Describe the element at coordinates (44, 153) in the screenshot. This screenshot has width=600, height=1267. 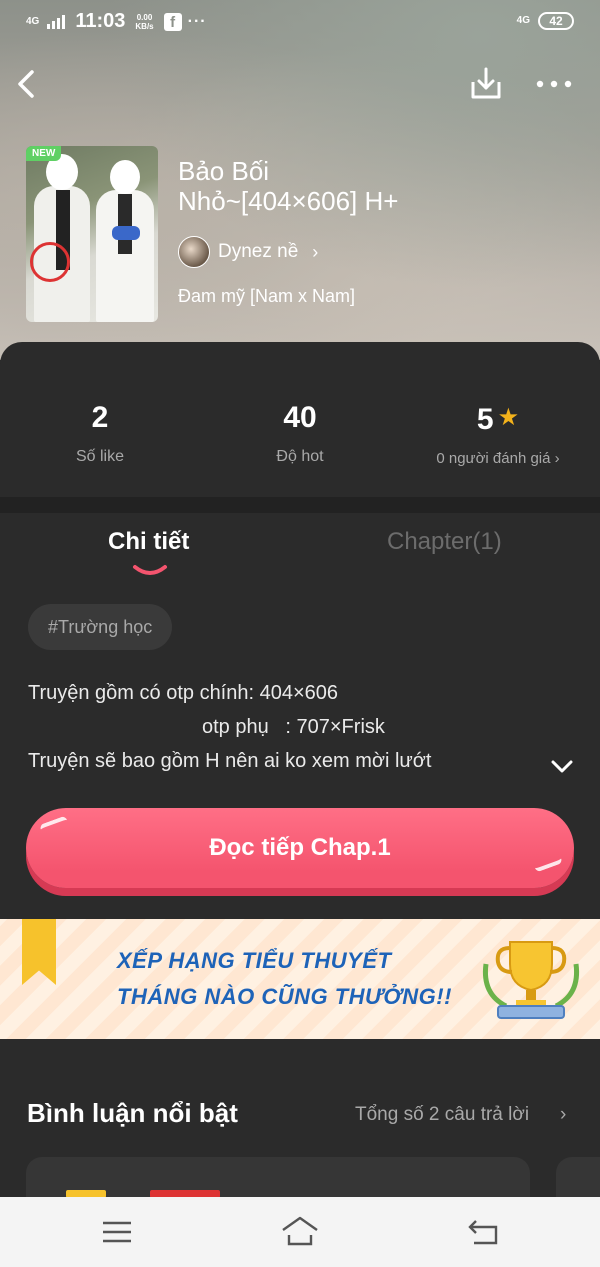
I see `new-badge: NEW` at that location.